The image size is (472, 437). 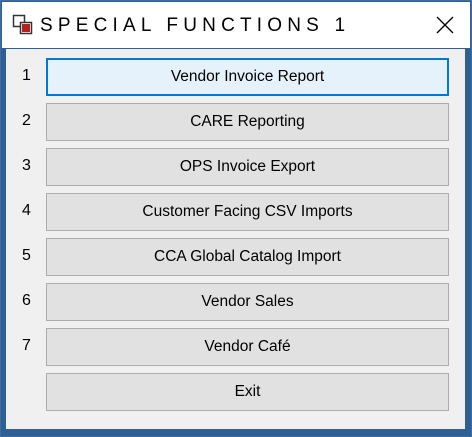 What do you see at coordinates (247, 77) in the screenshot?
I see `vendor-invoice-report-button: Vendor Invoice Report` at bounding box center [247, 77].